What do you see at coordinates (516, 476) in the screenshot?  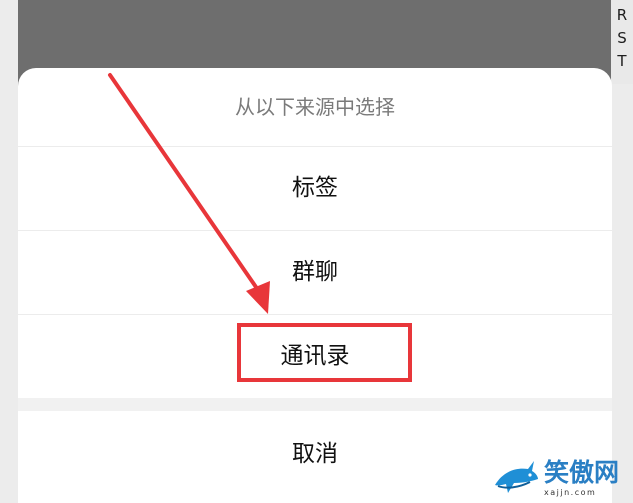 I see `shark-logo-icon` at bounding box center [516, 476].